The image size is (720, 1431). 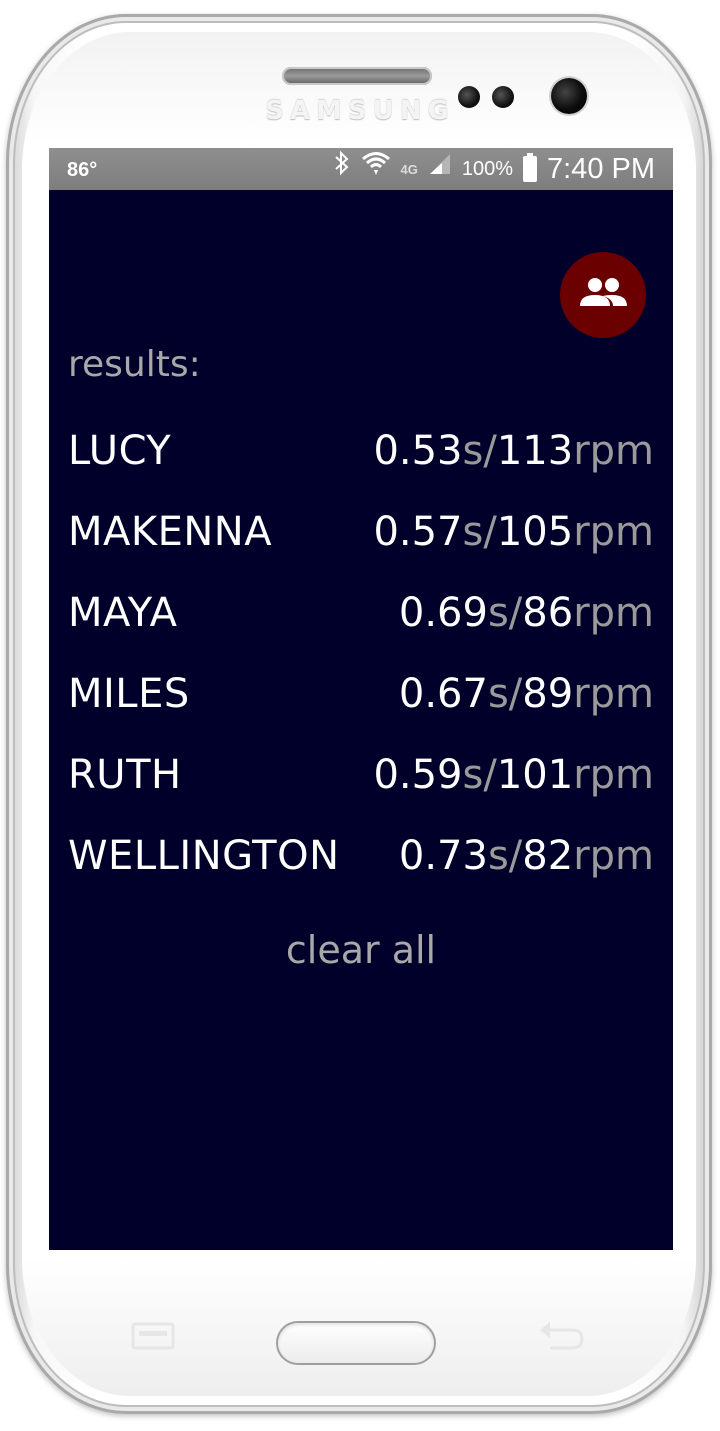 I want to click on clock: 7:40 PM, so click(x=601, y=168).